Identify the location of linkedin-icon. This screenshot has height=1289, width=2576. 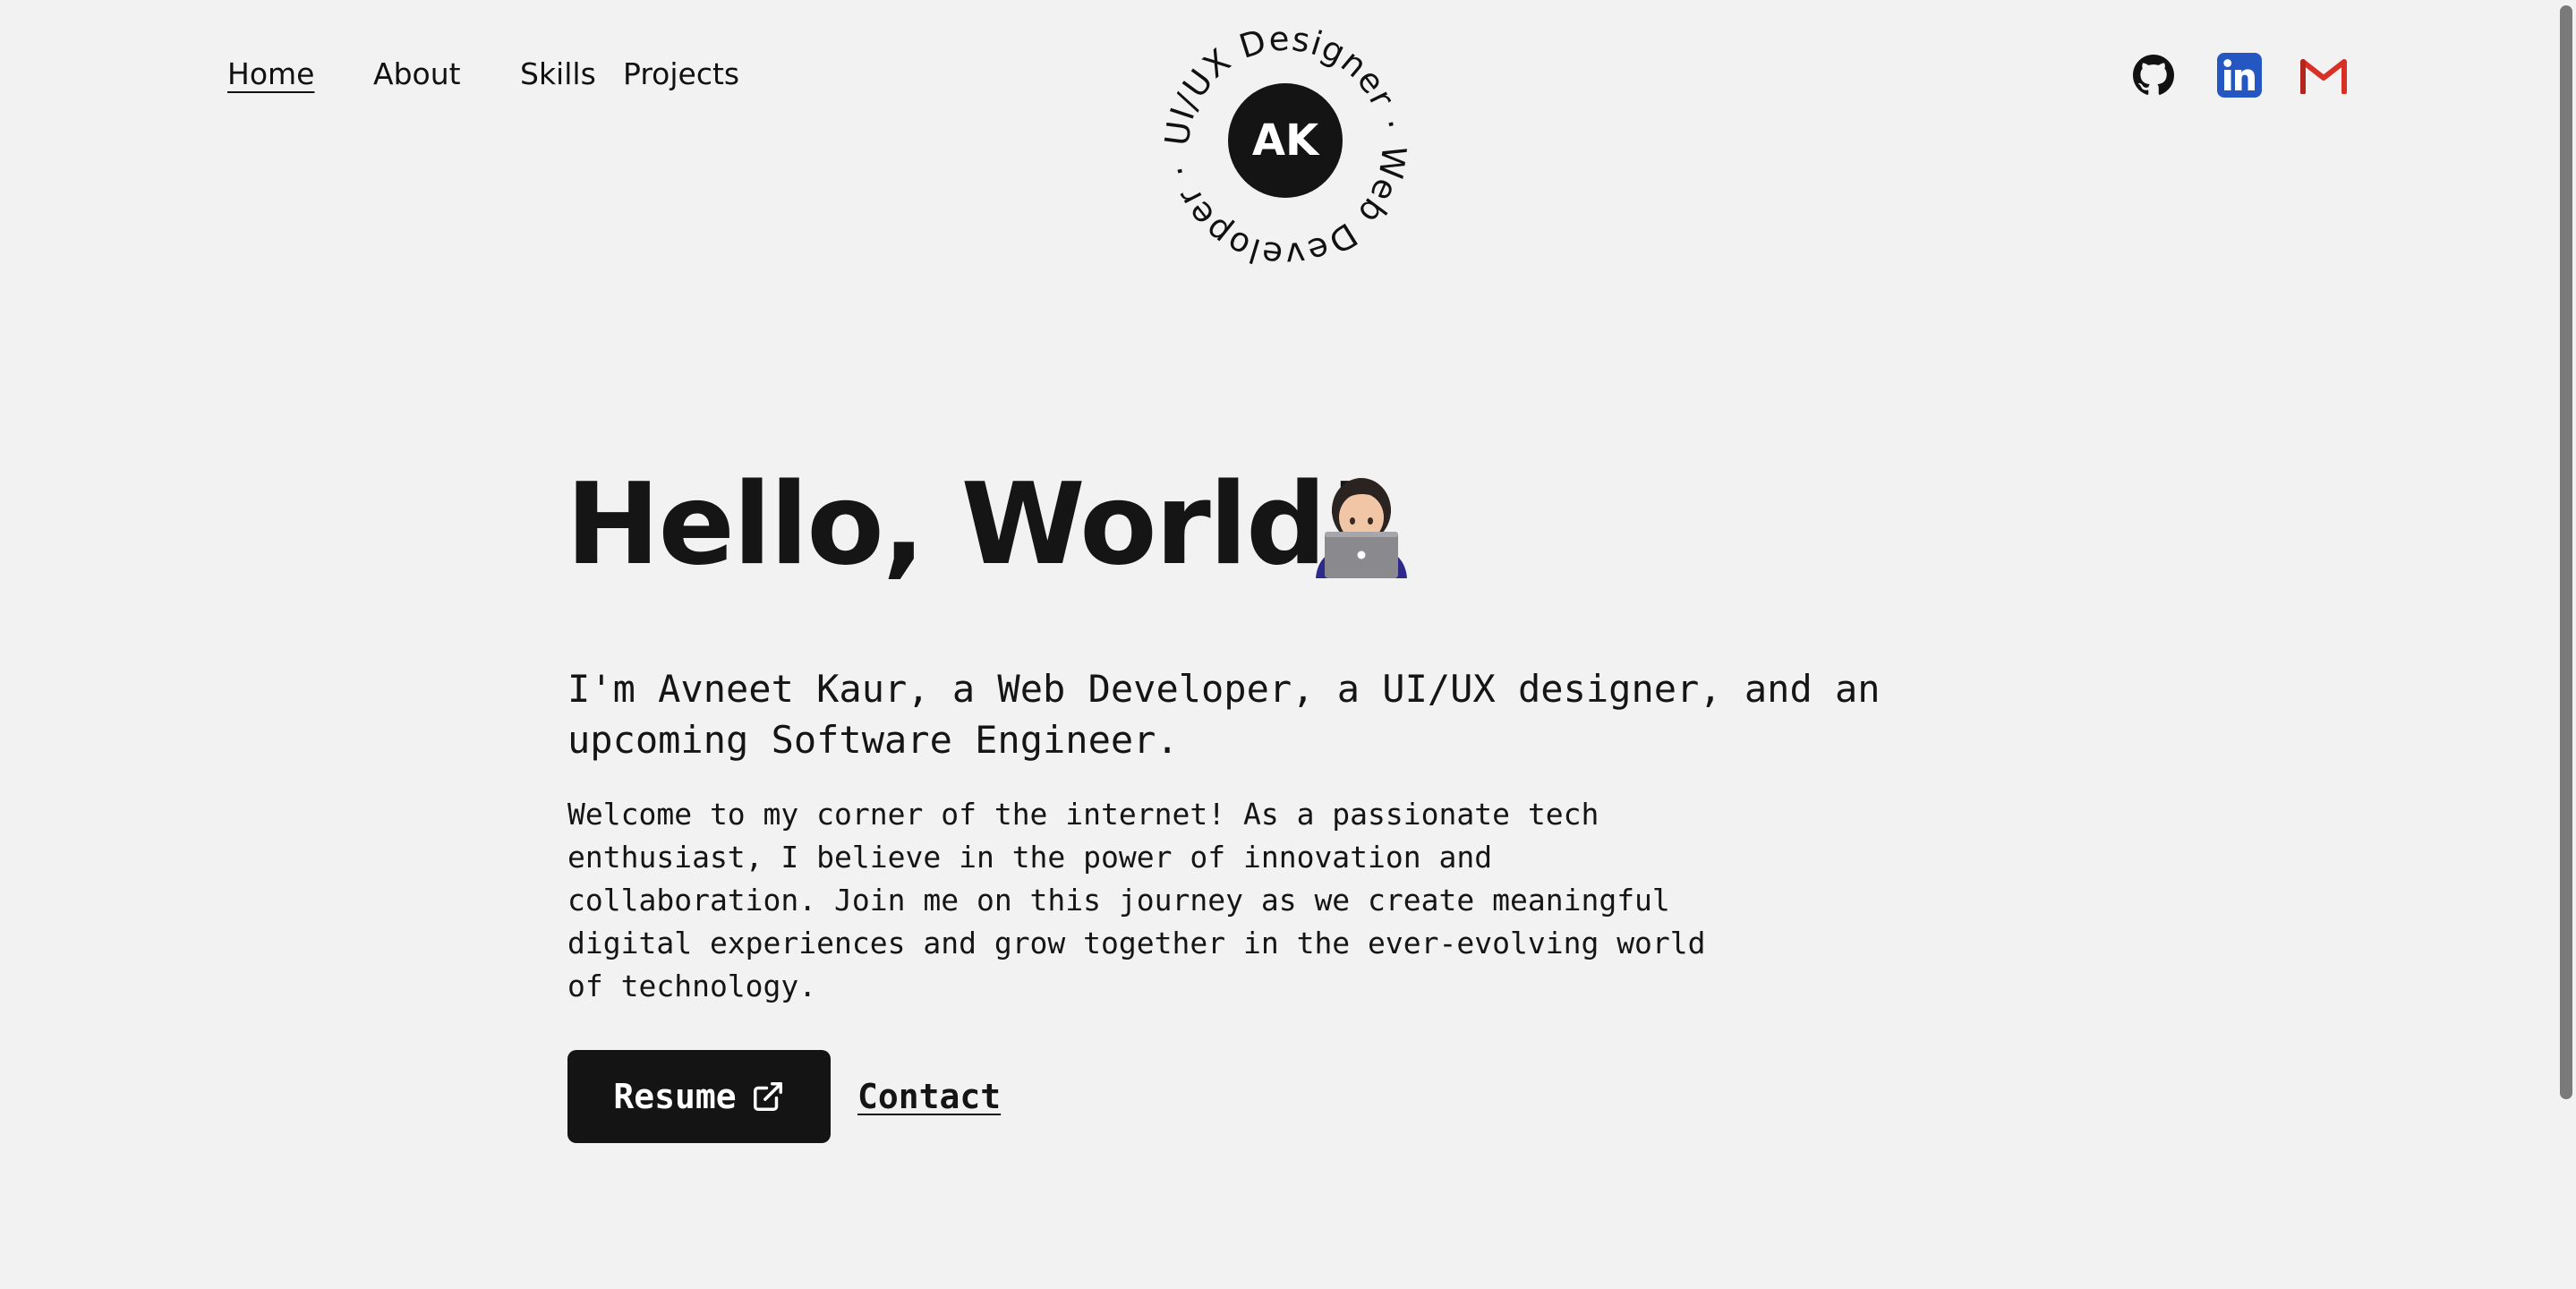
(2239, 75).